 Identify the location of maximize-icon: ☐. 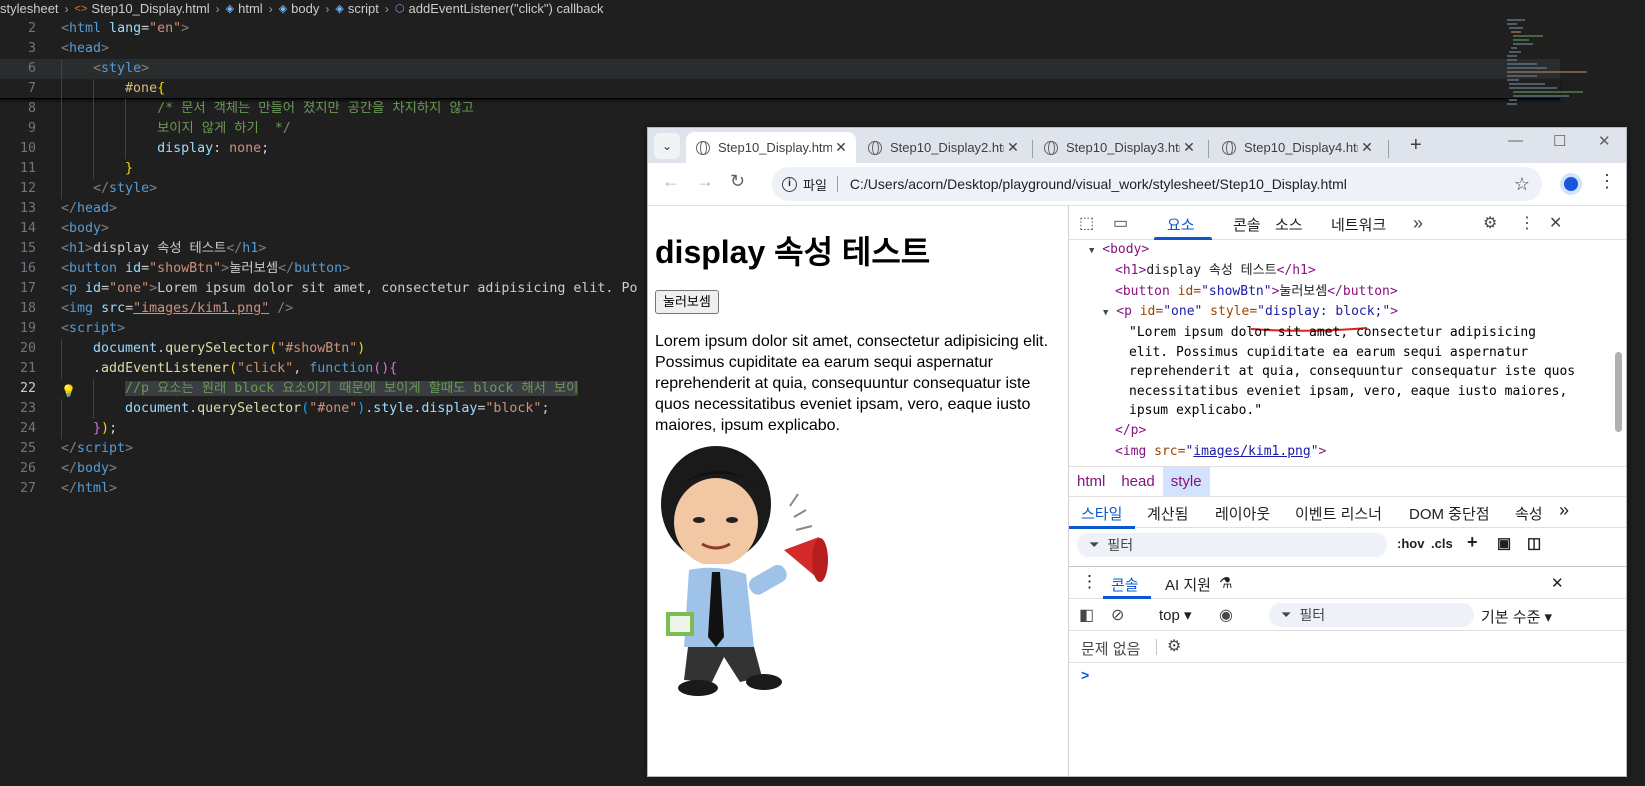
(1559, 141).